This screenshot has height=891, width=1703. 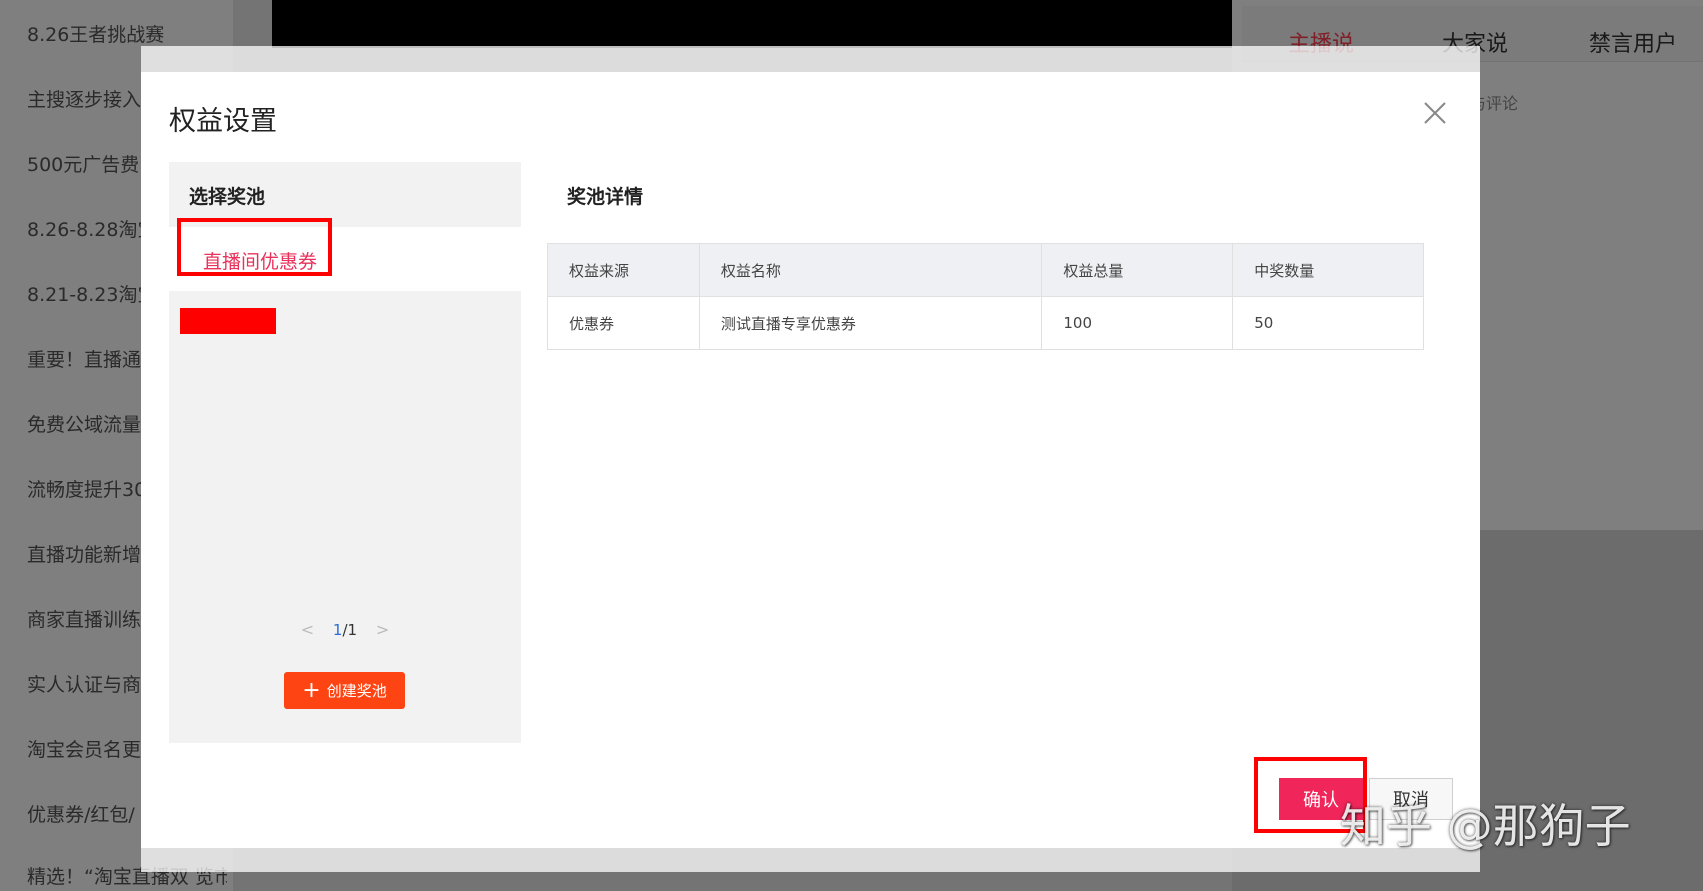 I want to click on table-cell: 100, so click(x=1137, y=323).